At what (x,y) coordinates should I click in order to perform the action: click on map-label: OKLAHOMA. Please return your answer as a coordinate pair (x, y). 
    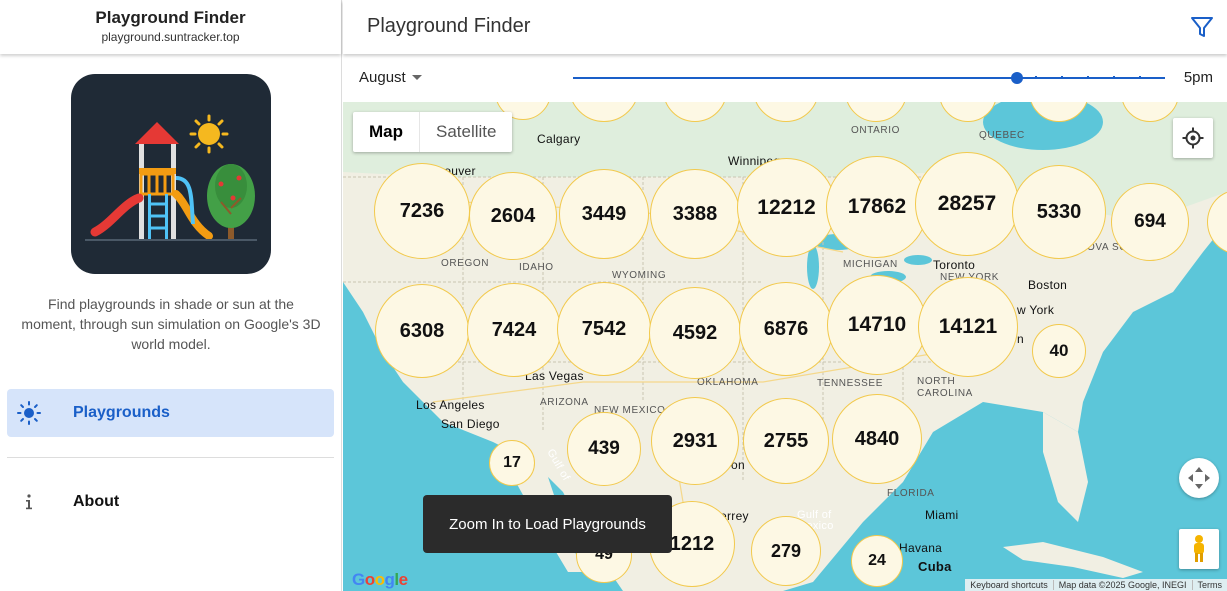
    Looking at the image, I should click on (728, 382).